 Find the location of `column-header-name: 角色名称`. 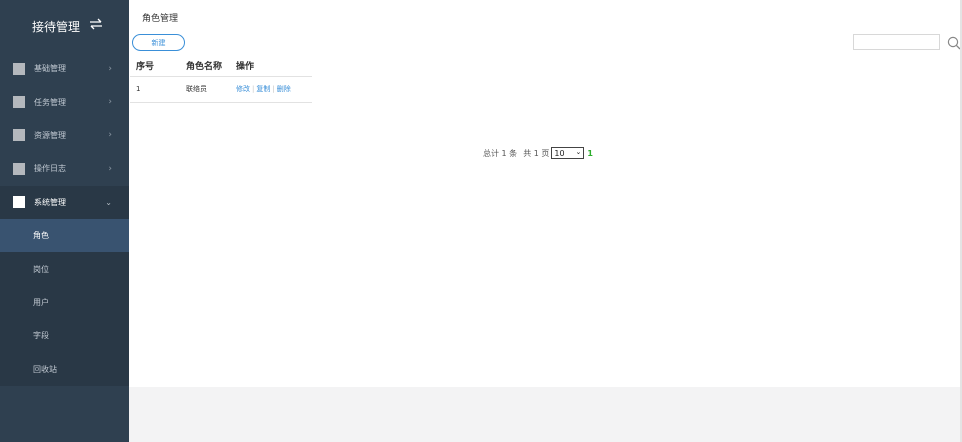

column-header-name: 角色名称 is located at coordinates (205, 66).